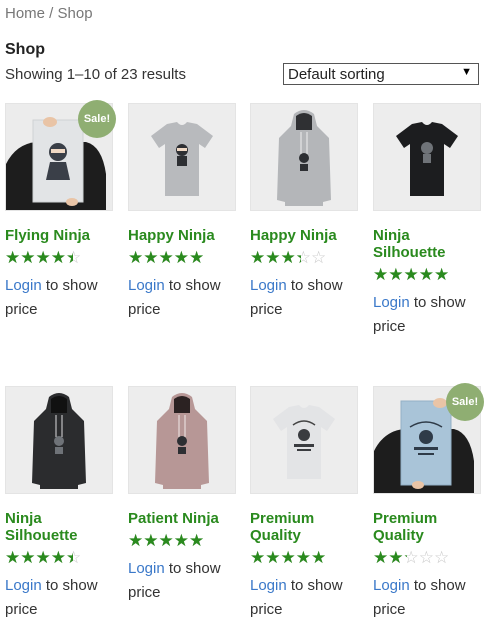  What do you see at coordinates (75, 13) in the screenshot?
I see `breadcrumb-current: Shop` at bounding box center [75, 13].